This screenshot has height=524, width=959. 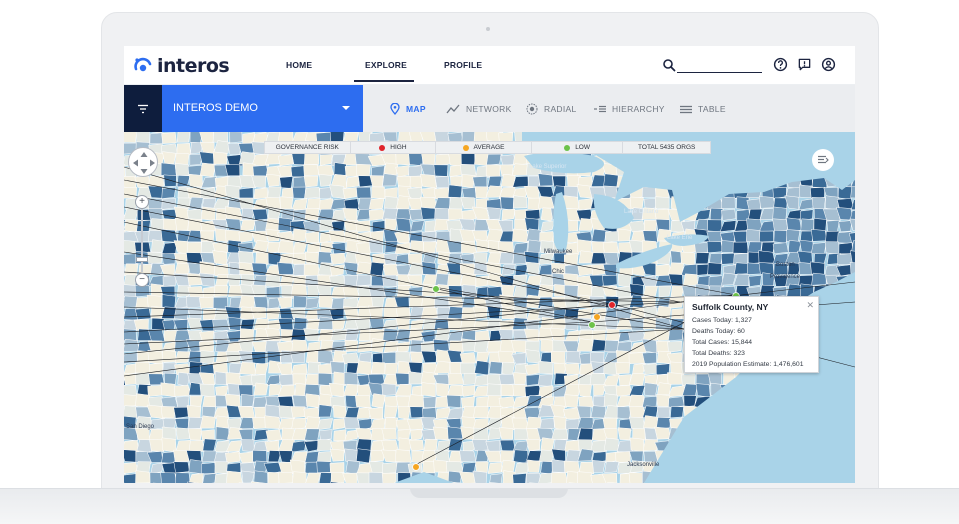 What do you see at coordinates (780, 64) in the screenshot?
I see `help-icon` at bounding box center [780, 64].